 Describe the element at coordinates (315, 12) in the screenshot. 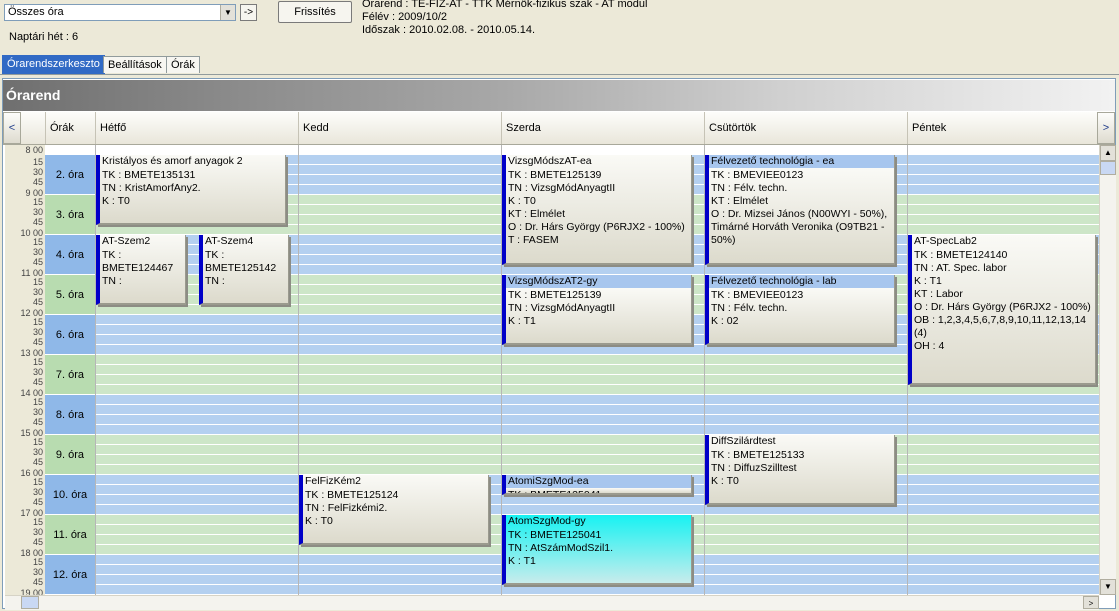

I see `refresh-button: Frissítés` at that location.